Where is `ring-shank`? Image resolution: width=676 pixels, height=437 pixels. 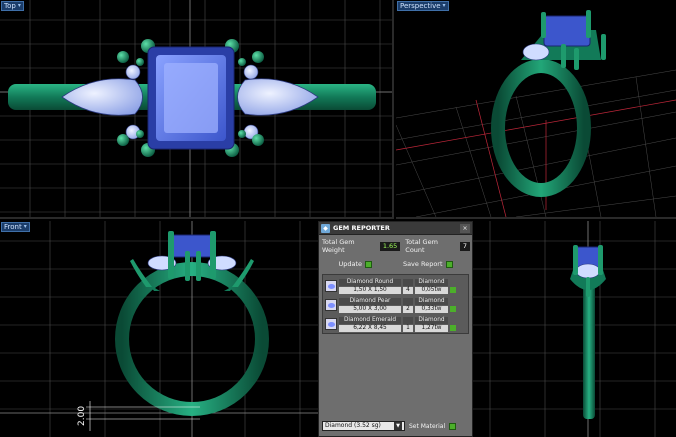
ring-shank is located at coordinates (541, 128).